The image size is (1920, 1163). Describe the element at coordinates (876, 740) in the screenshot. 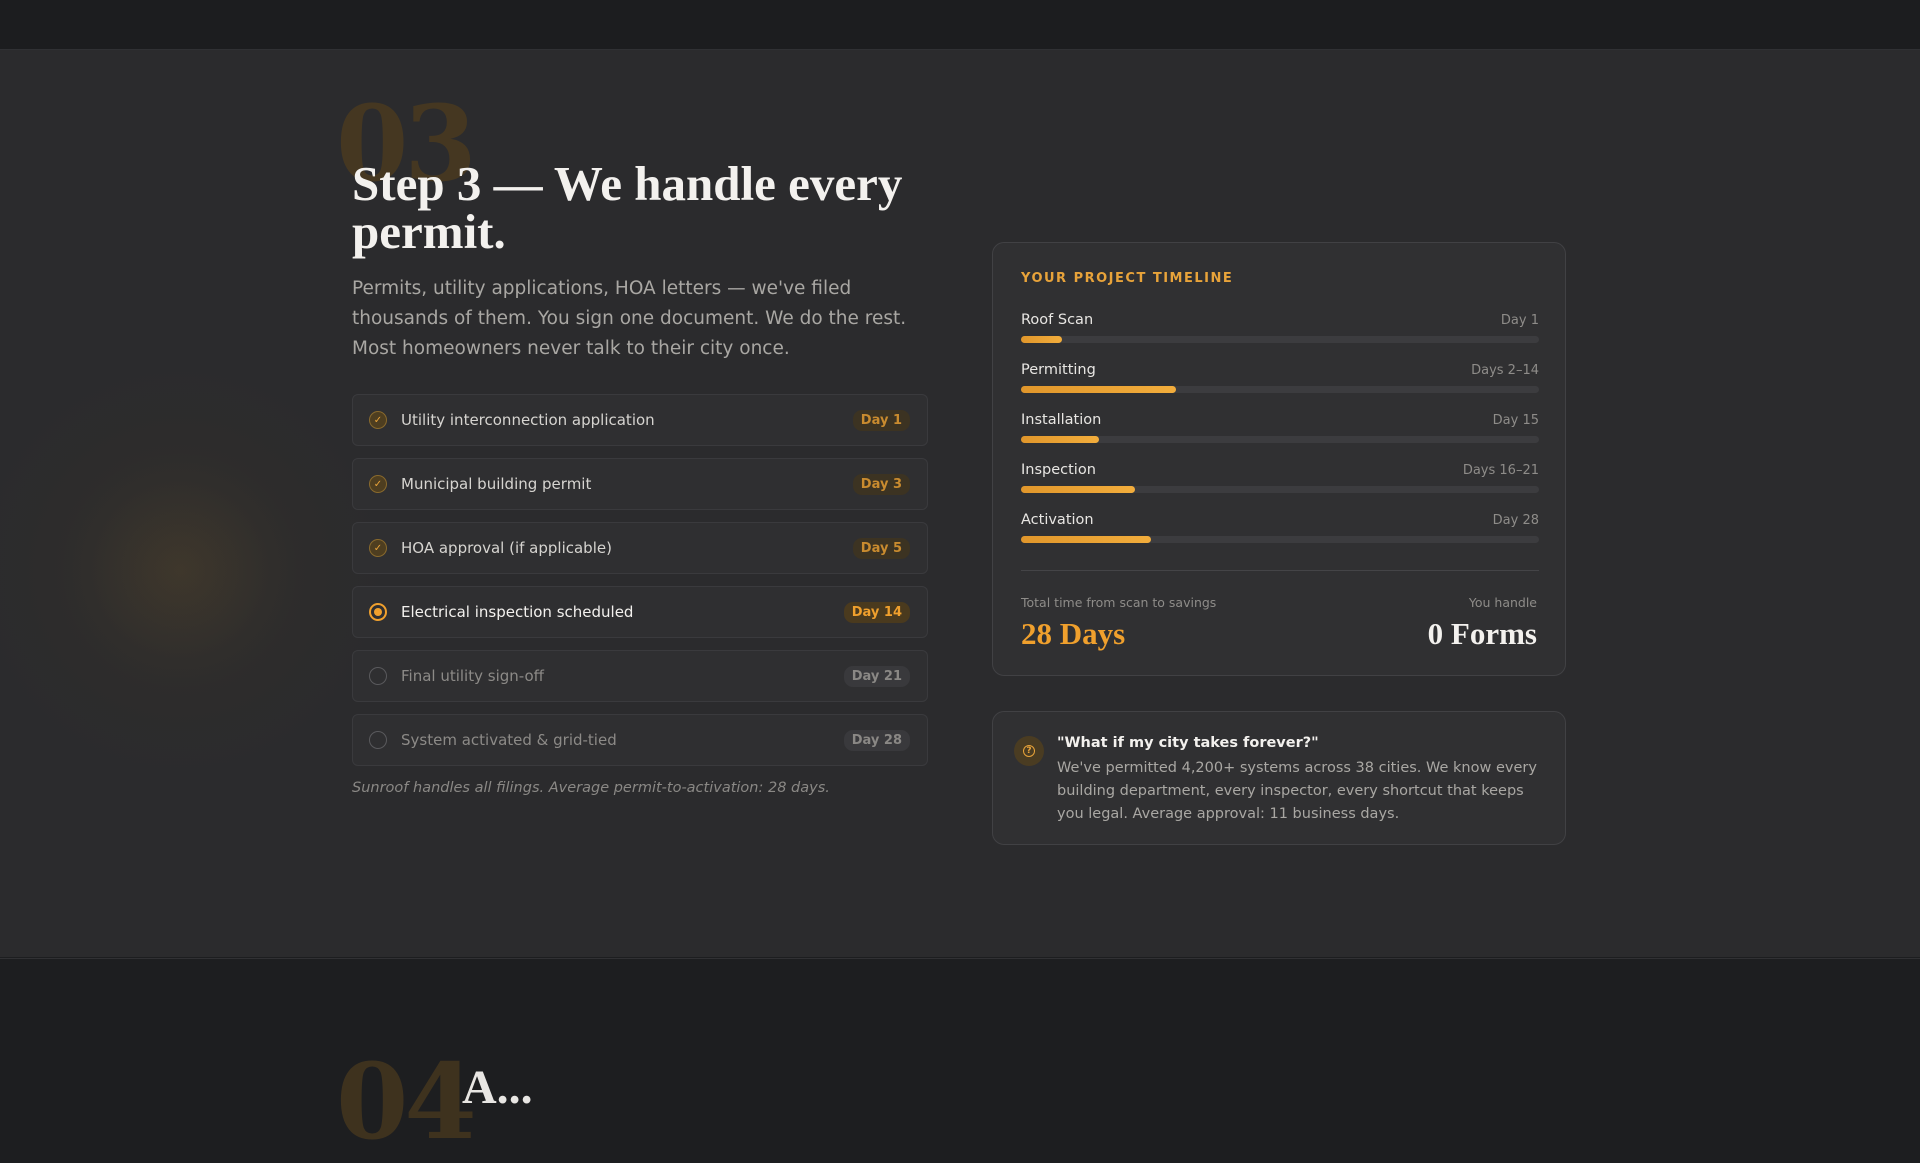

I see `day-badge: Day 28` at that location.